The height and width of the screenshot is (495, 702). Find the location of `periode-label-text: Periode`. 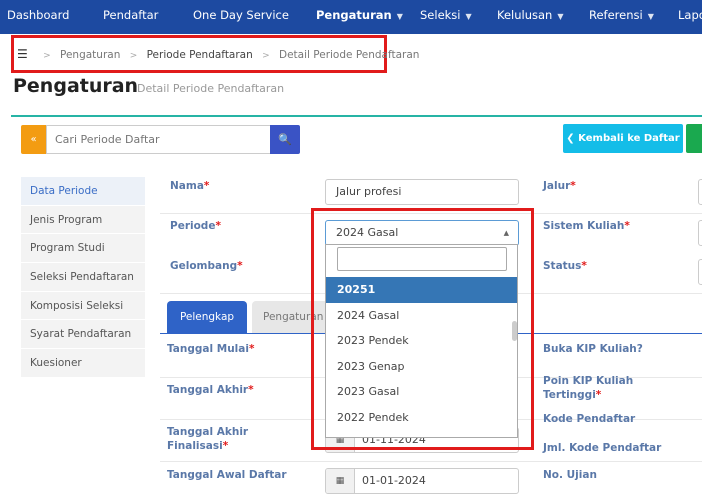

periode-label-text: Periode is located at coordinates (193, 226).